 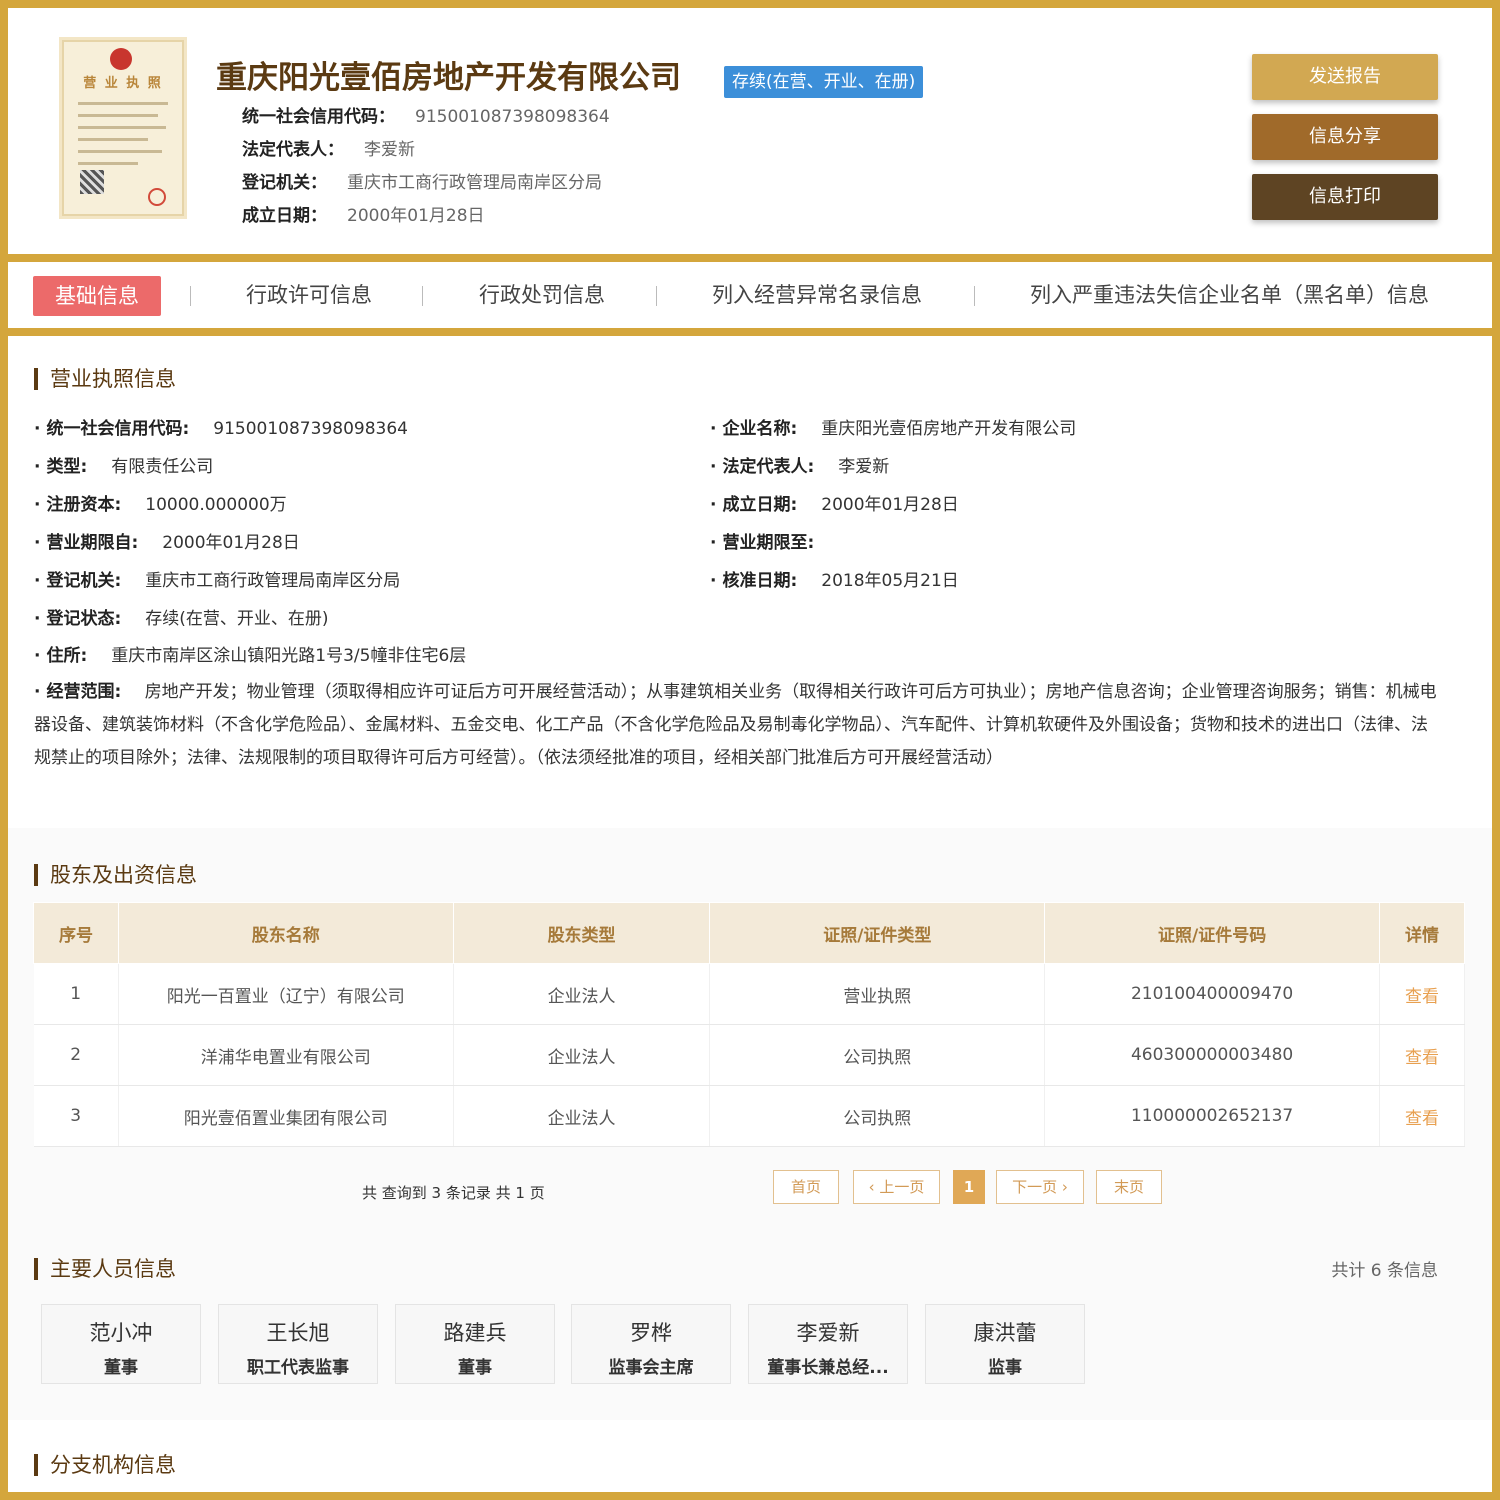 What do you see at coordinates (750, 1456) in the screenshot?
I see `branch-section: 分支机构信息` at bounding box center [750, 1456].